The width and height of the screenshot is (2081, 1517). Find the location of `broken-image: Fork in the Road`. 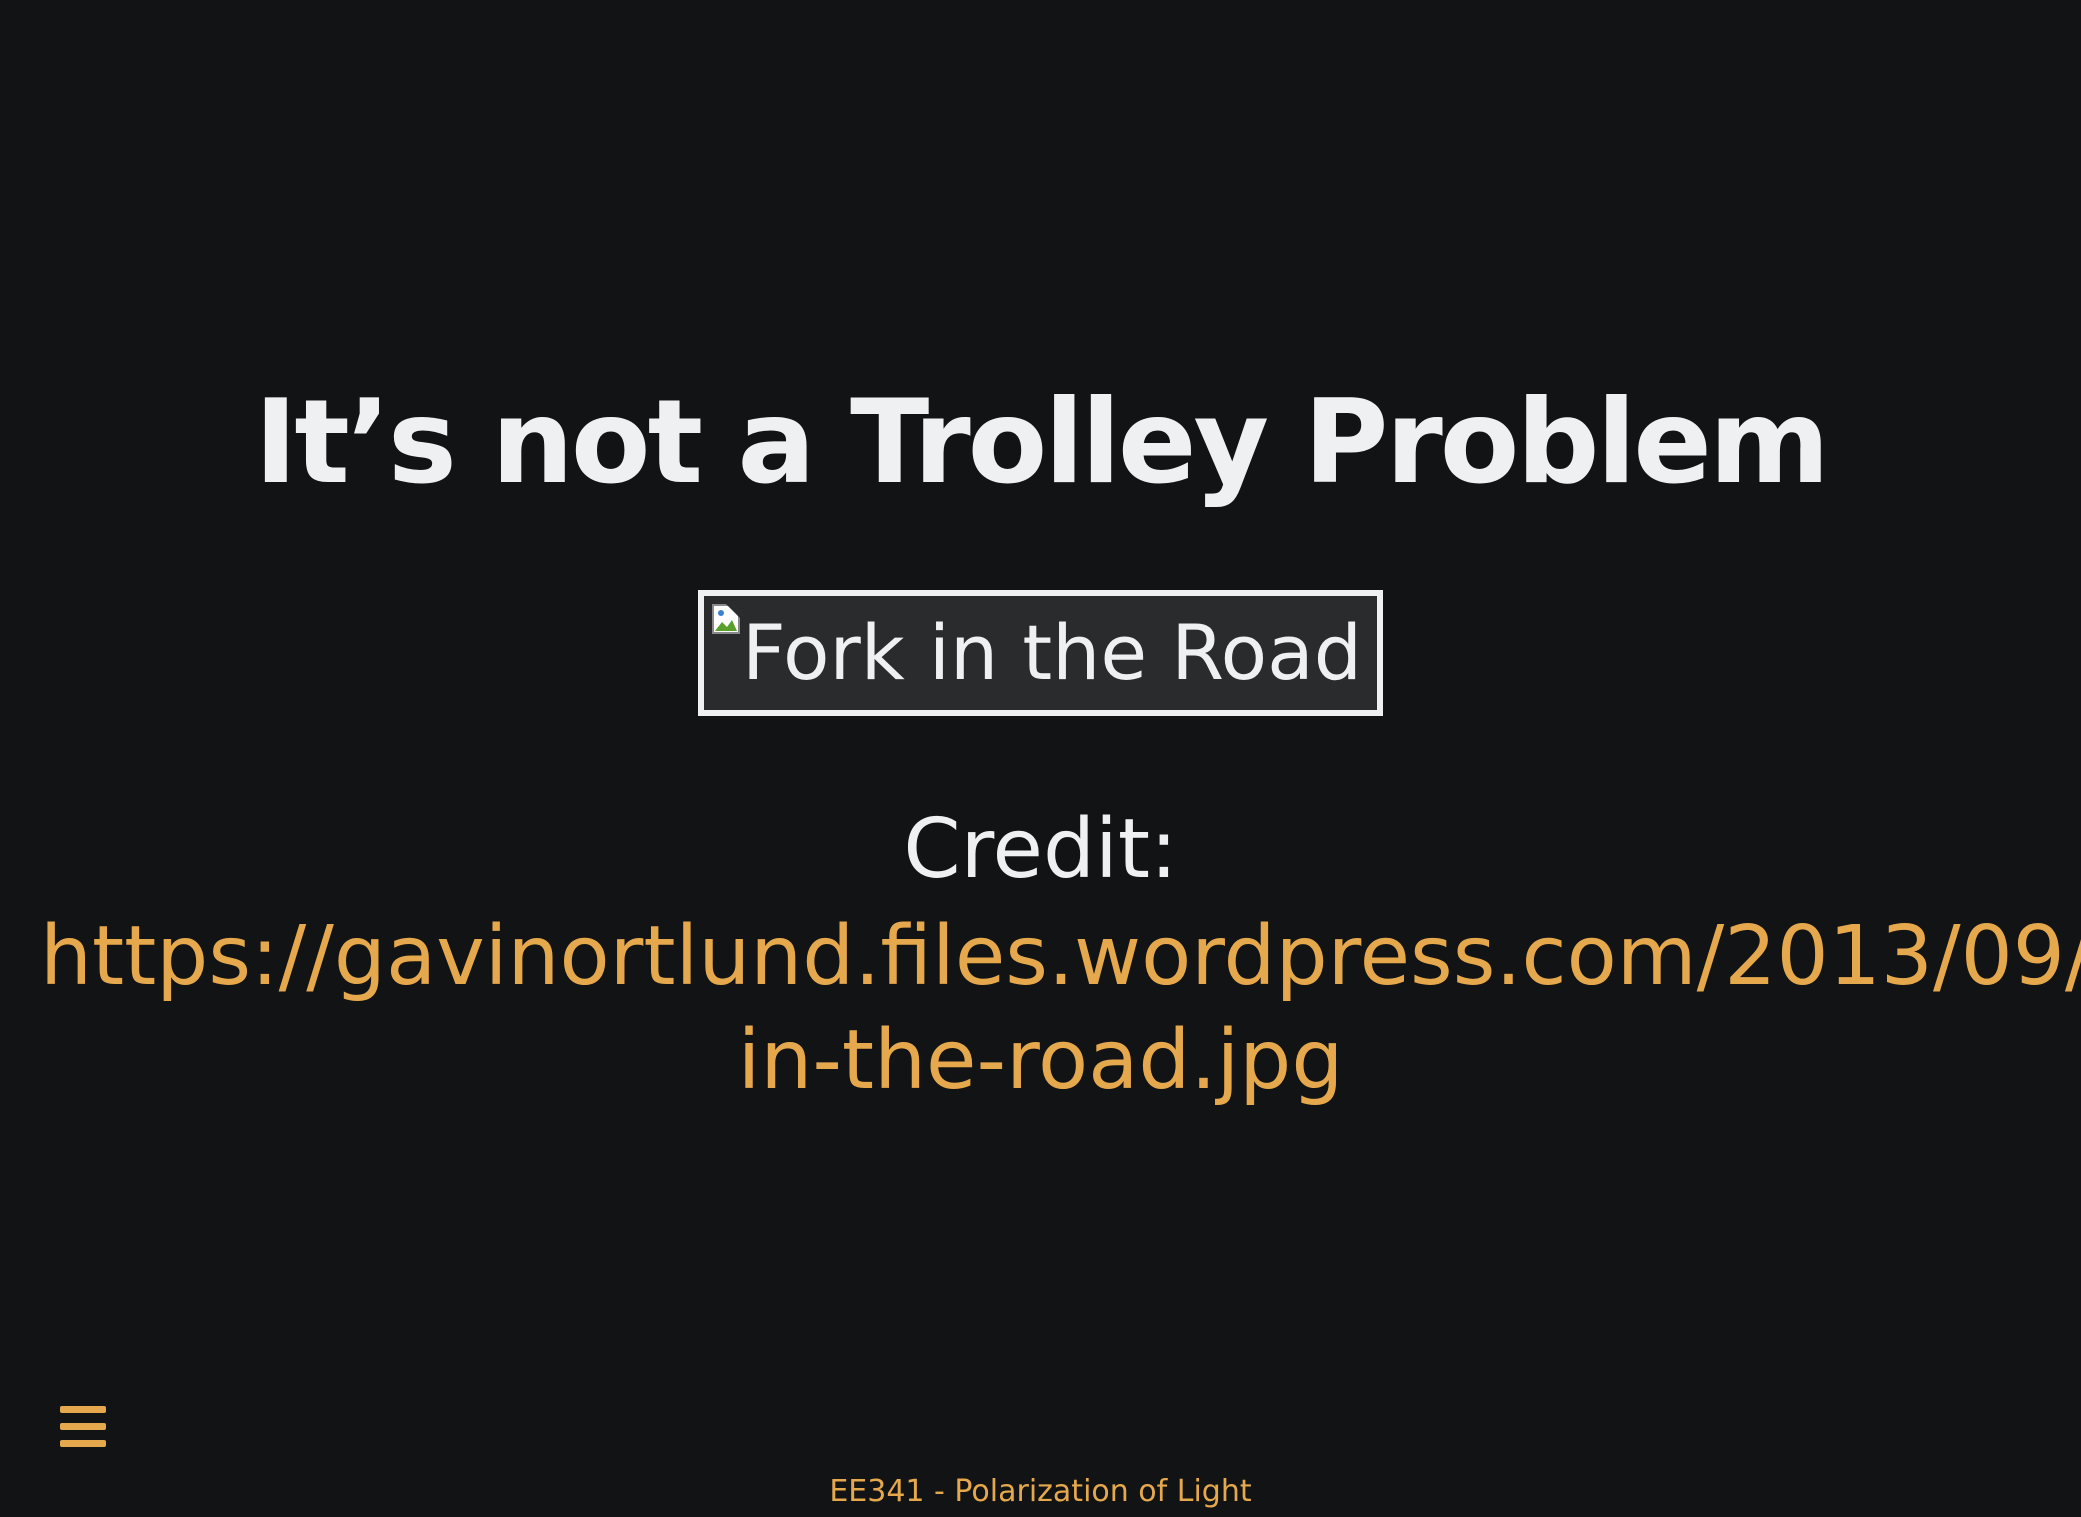

broken-image: Fork in the Road is located at coordinates (1040, 653).